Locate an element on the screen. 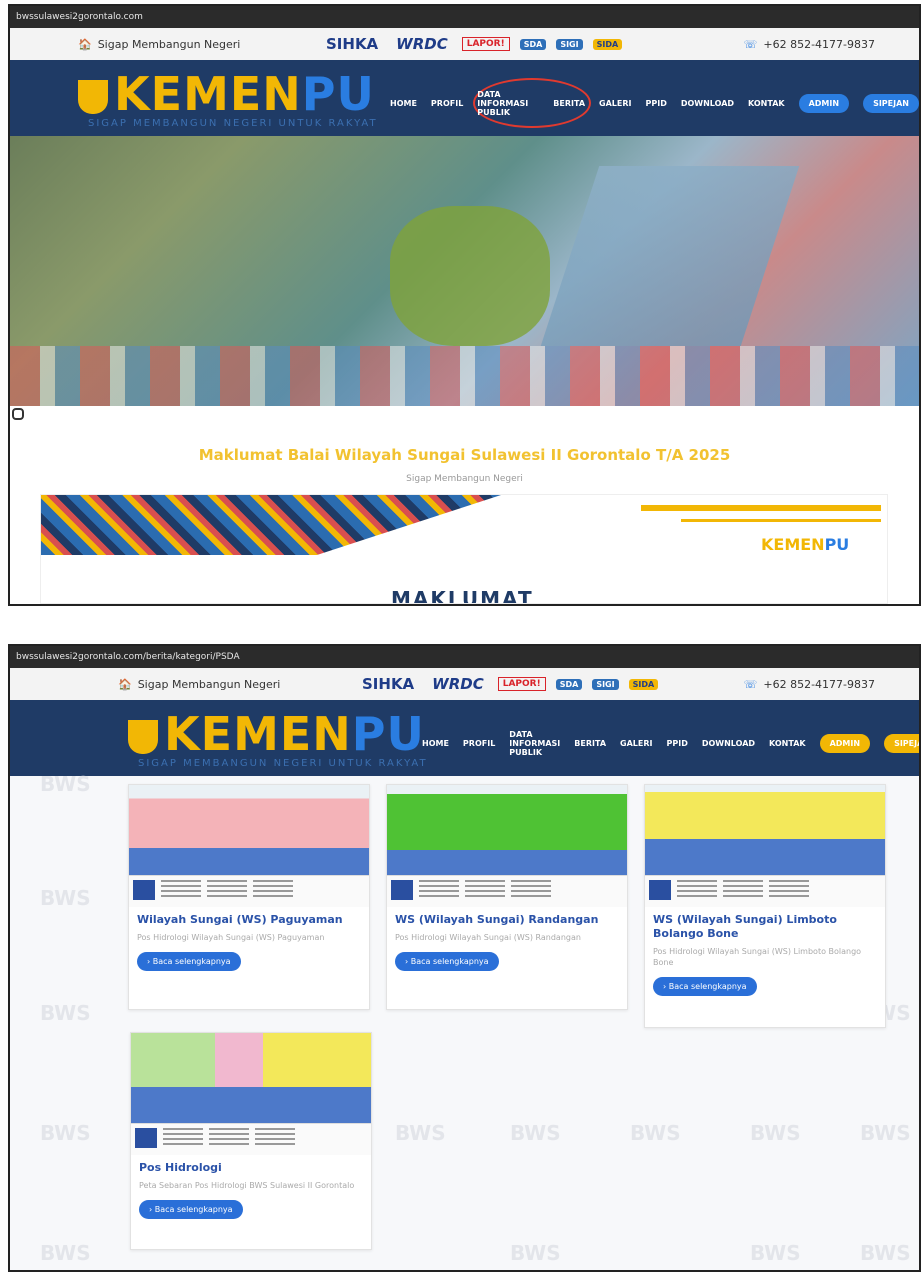  maklumat-subtitle: Sigap Membangun Negeri is located at coordinates (464, 479).